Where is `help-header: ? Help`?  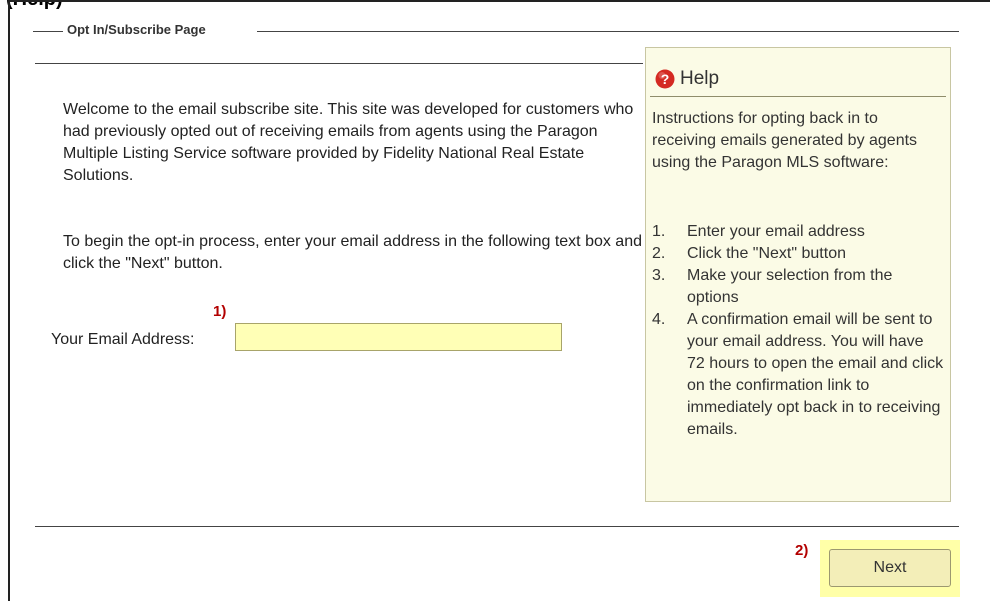
help-header: ? Help is located at coordinates (687, 79).